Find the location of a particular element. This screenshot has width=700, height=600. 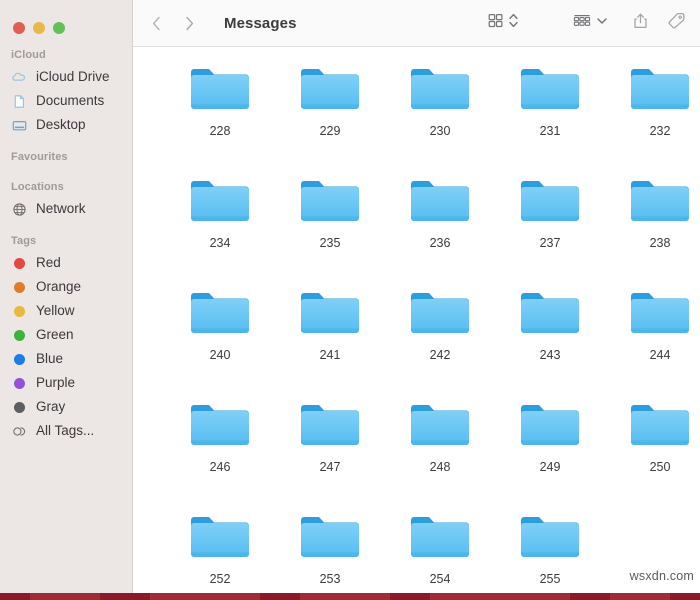

folder-item: 243 is located at coordinates (550, 341).